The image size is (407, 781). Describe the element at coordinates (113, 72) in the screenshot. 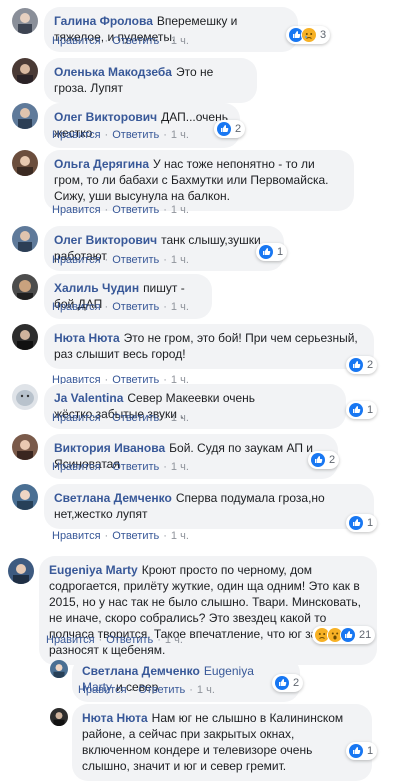

I see `comment-author: Оленька Макодзеба` at that location.